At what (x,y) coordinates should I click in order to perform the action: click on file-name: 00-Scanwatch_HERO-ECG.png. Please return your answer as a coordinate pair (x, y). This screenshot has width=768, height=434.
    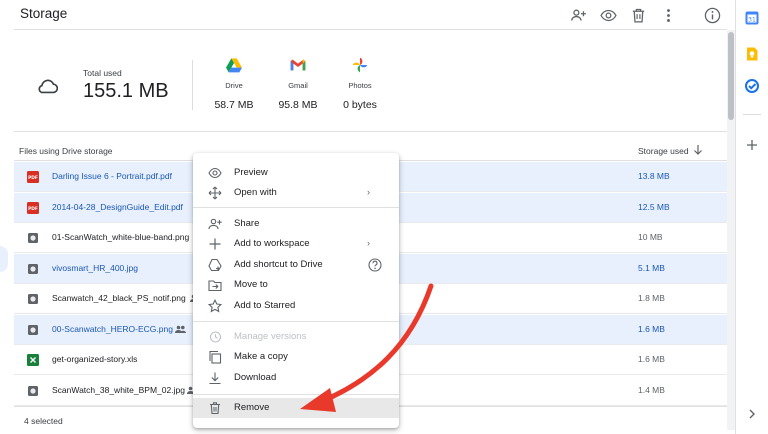
    Looking at the image, I should click on (112, 328).